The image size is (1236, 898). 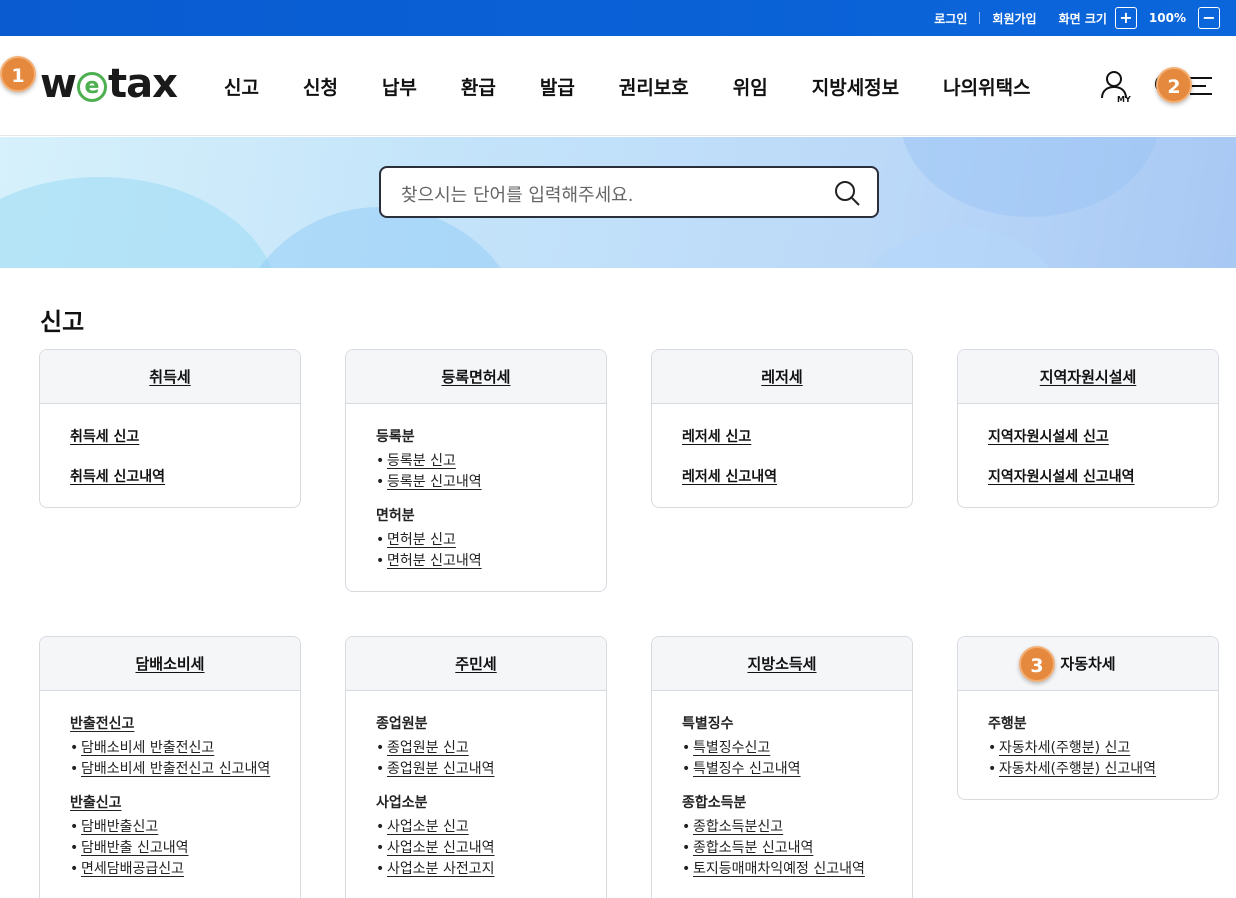 I want to click on card-title: 레저세, so click(x=782, y=377).